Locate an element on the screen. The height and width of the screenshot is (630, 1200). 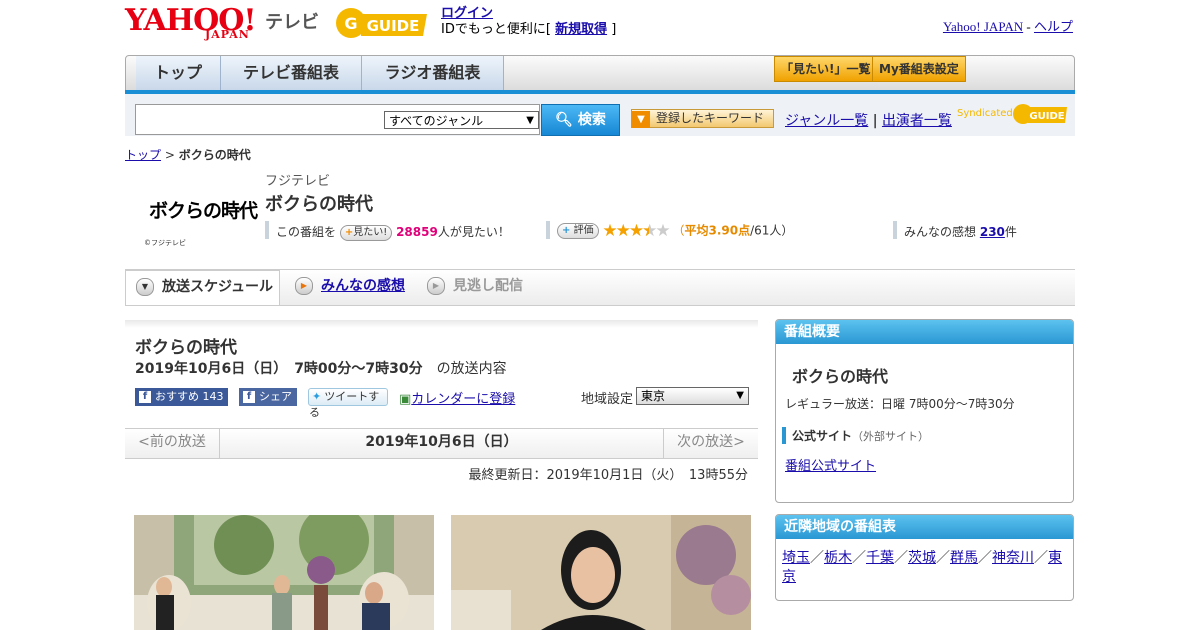
facebook-recommend-label: おすすめ is located at coordinates (177, 396).